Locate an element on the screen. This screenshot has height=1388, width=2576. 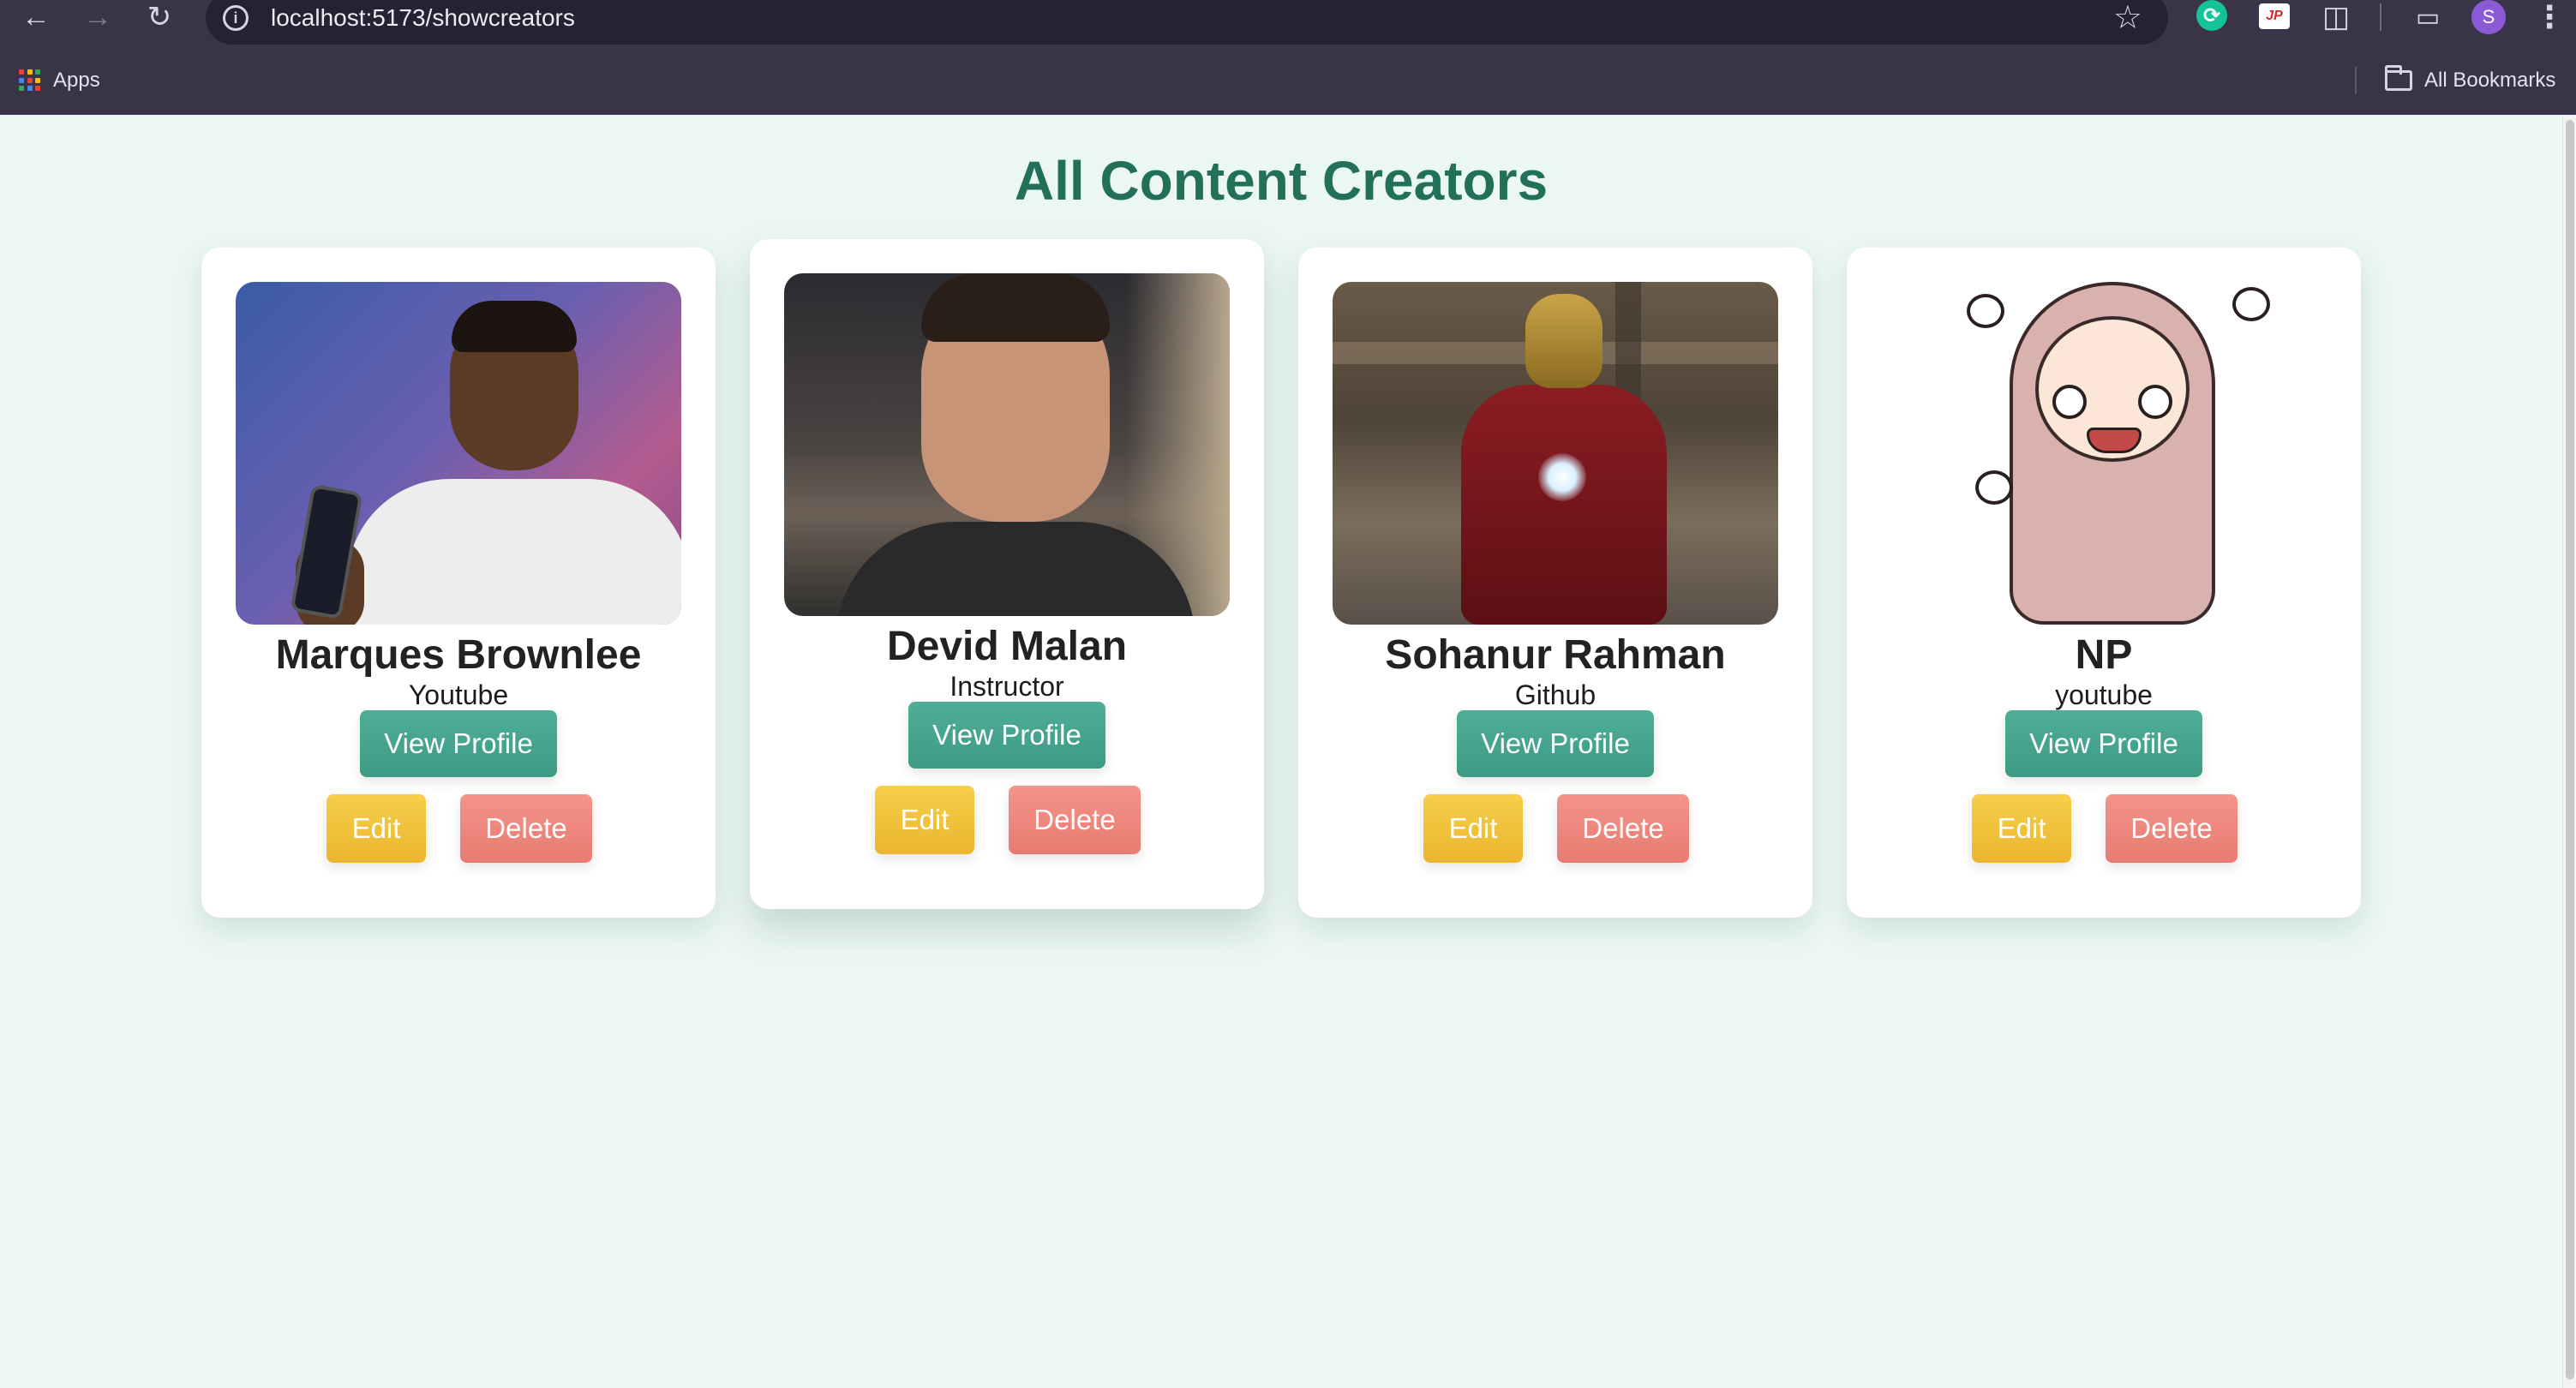
site-info-icon: i is located at coordinates (236, 18).